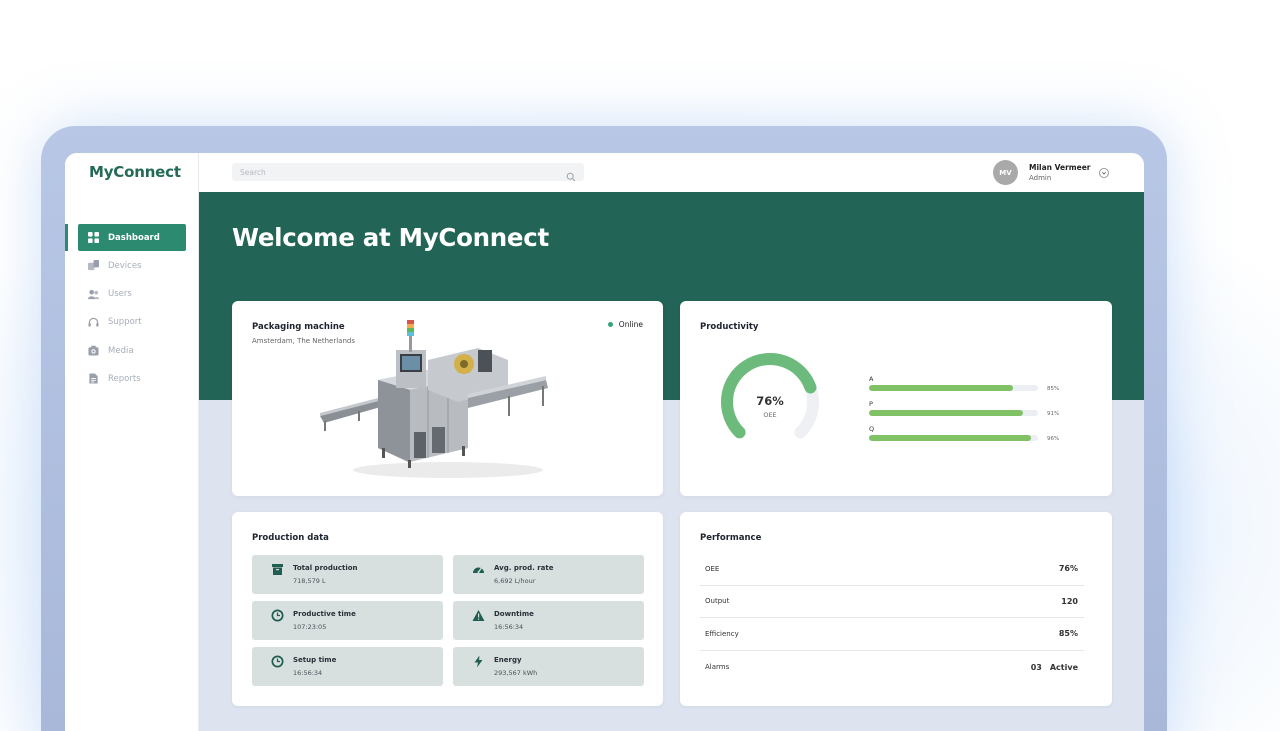  What do you see at coordinates (478, 615) in the screenshot?
I see `warning-icon` at bounding box center [478, 615].